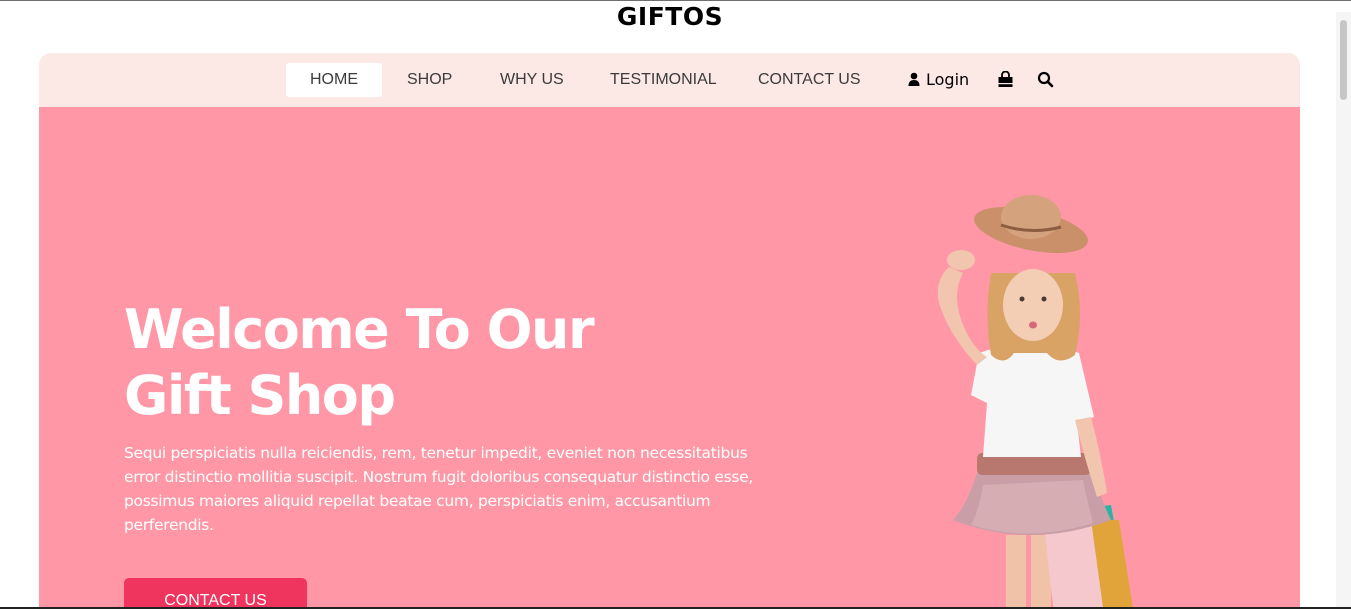 Image resolution: width=1351 pixels, height=609 pixels. What do you see at coordinates (359, 329) in the screenshot?
I see `hero-title-line-1: Welcome To Our` at bounding box center [359, 329].